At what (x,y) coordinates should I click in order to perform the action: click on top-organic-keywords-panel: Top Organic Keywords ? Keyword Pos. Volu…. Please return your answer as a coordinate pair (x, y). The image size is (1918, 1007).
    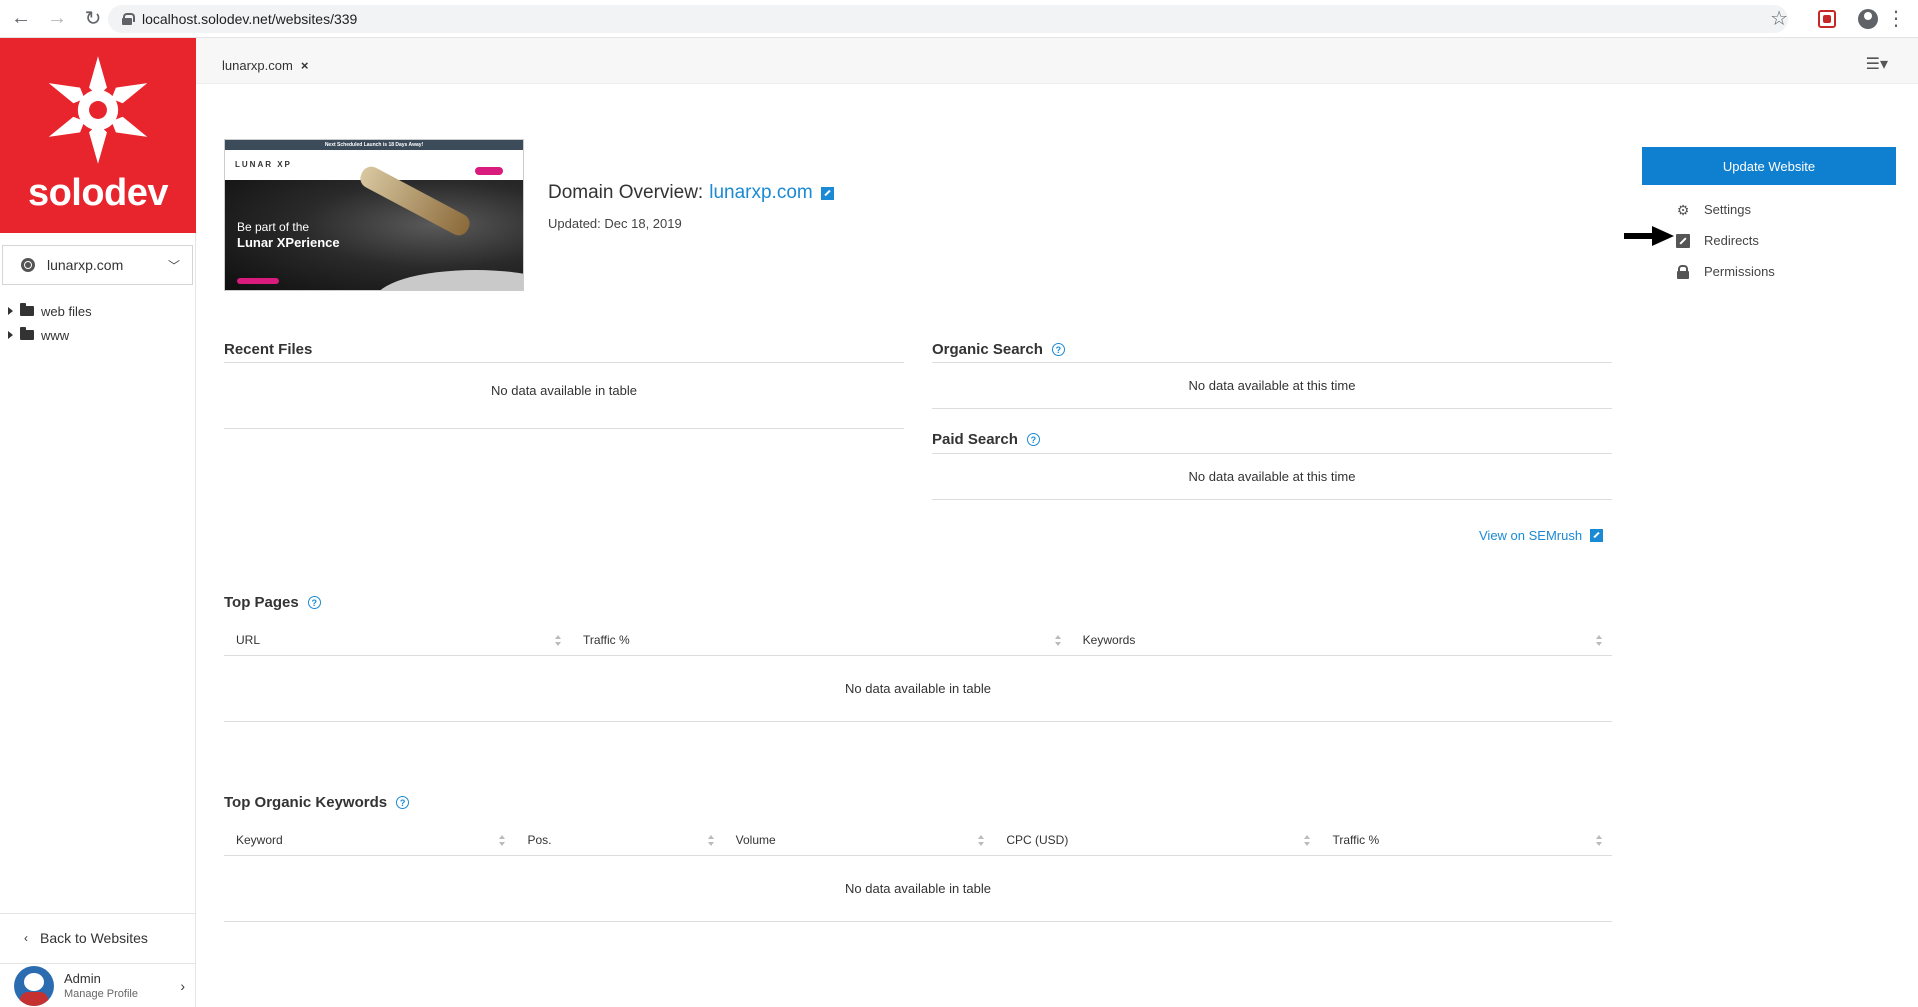
    Looking at the image, I should click on (918, 858).